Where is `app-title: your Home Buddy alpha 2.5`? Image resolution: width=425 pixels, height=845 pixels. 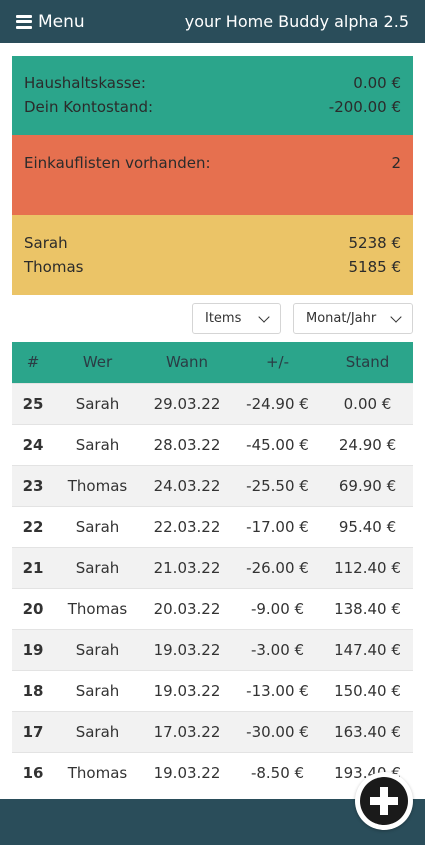 app-title: your Home Buddy alpha 2.5 is located at coordinates (296, 21).